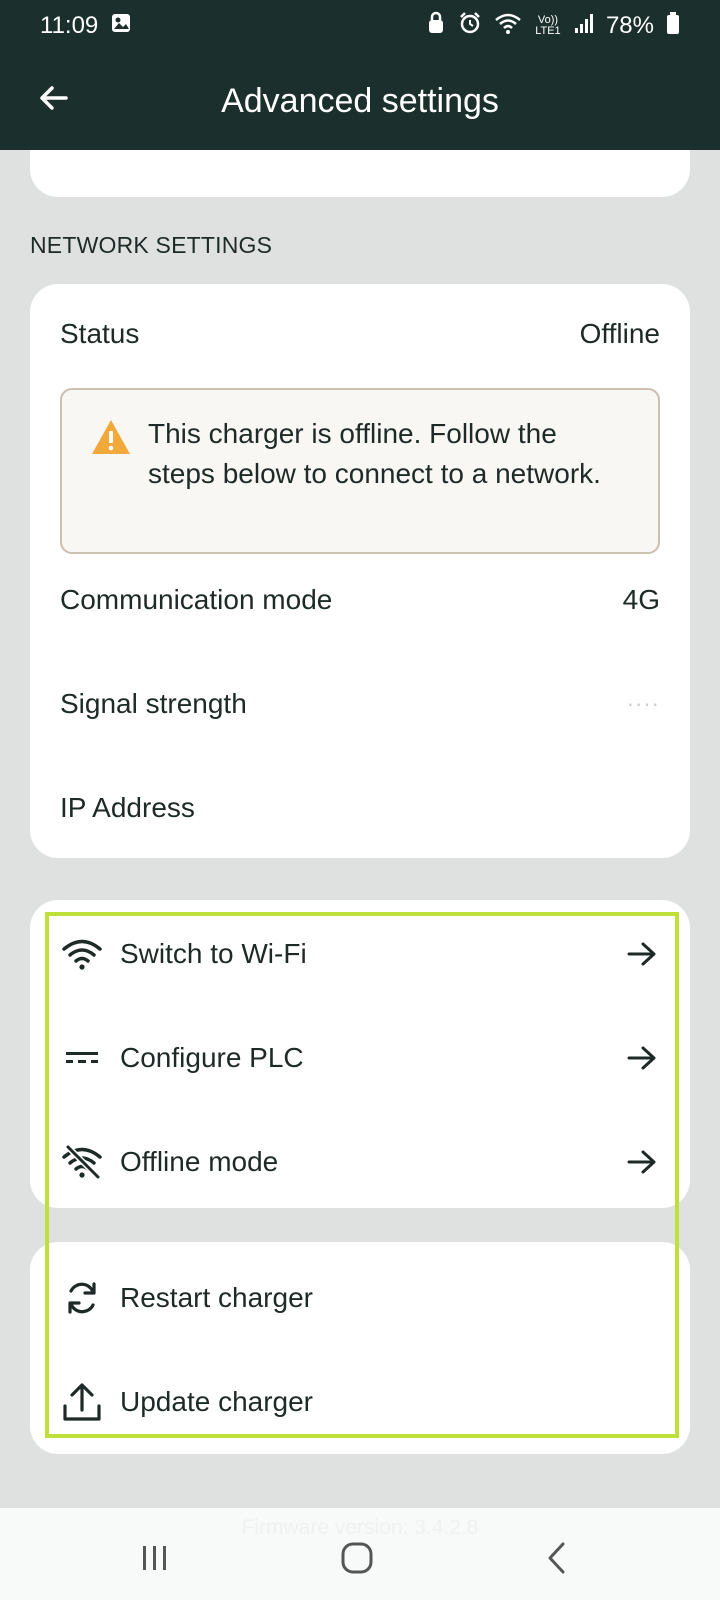  I want to click on switch-to-wifi-label: Switch to Wi-Fi, so click(213, 953).